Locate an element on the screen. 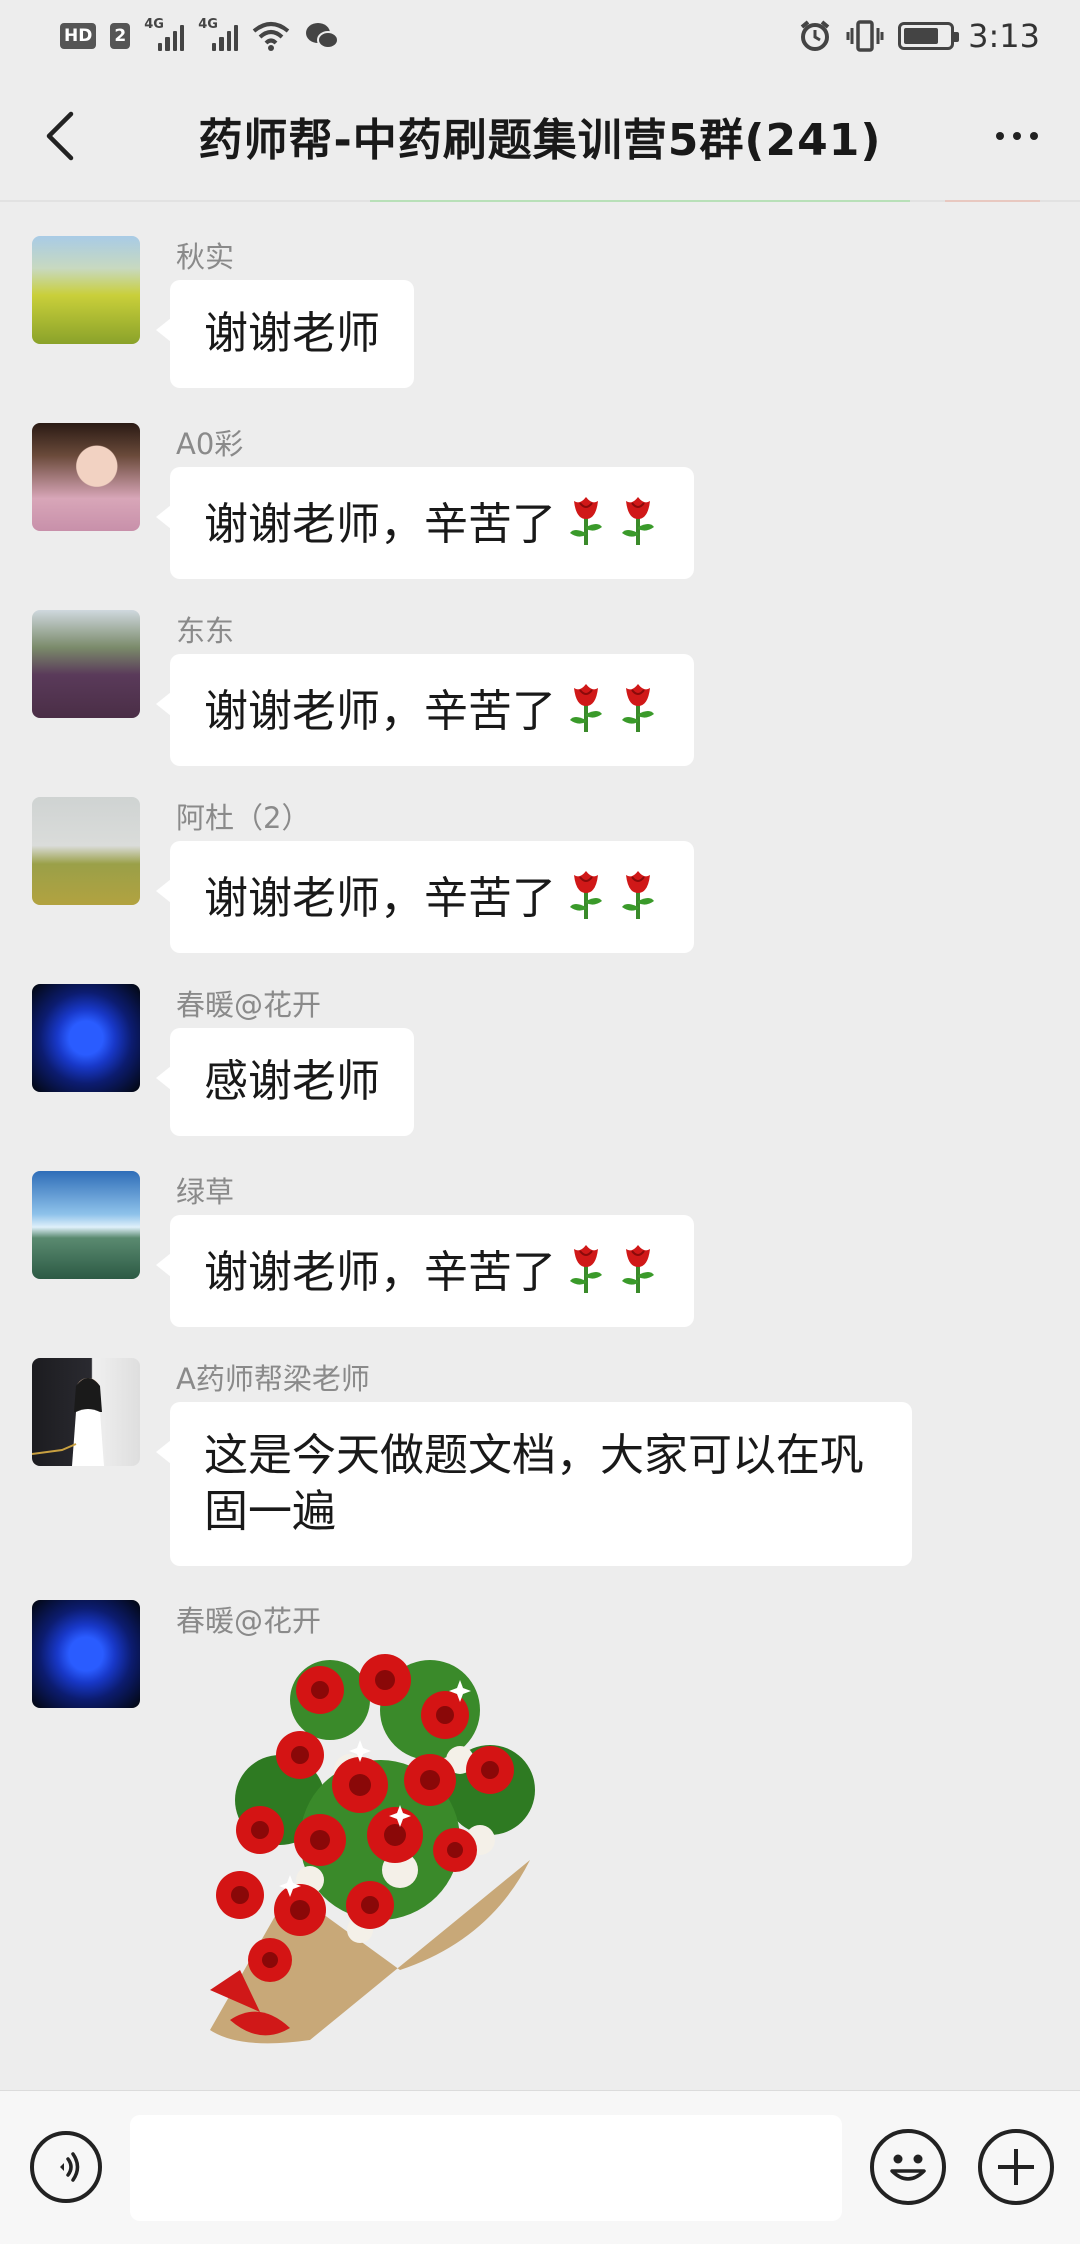  status-left: HD 2 4G 4G is located at coordinates (200, 34).